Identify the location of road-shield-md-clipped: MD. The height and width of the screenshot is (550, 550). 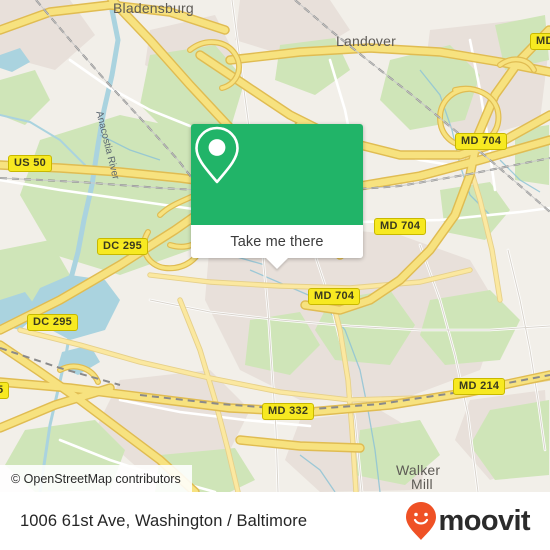
(540, 41).